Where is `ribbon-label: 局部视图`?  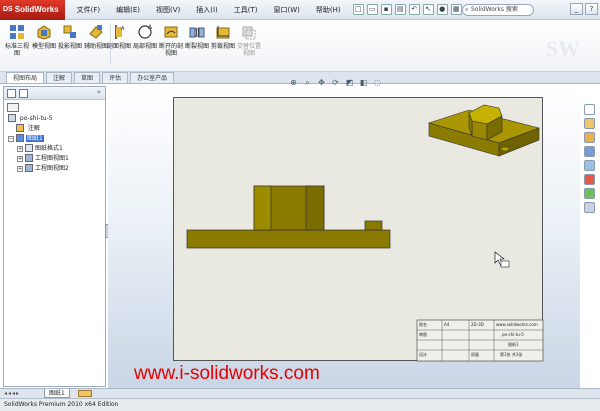
ribbon-label: 局部视图 is located at coordinates (144, 46).